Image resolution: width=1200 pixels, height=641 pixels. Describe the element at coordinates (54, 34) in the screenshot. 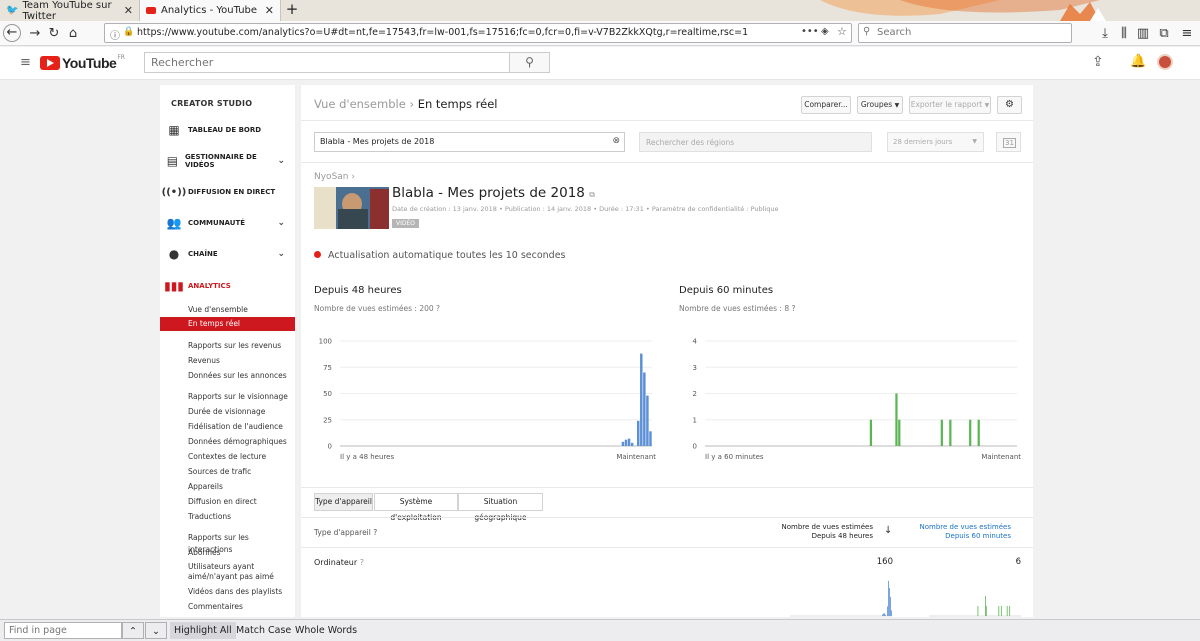

I see `reload-icon: ↻` at that location.